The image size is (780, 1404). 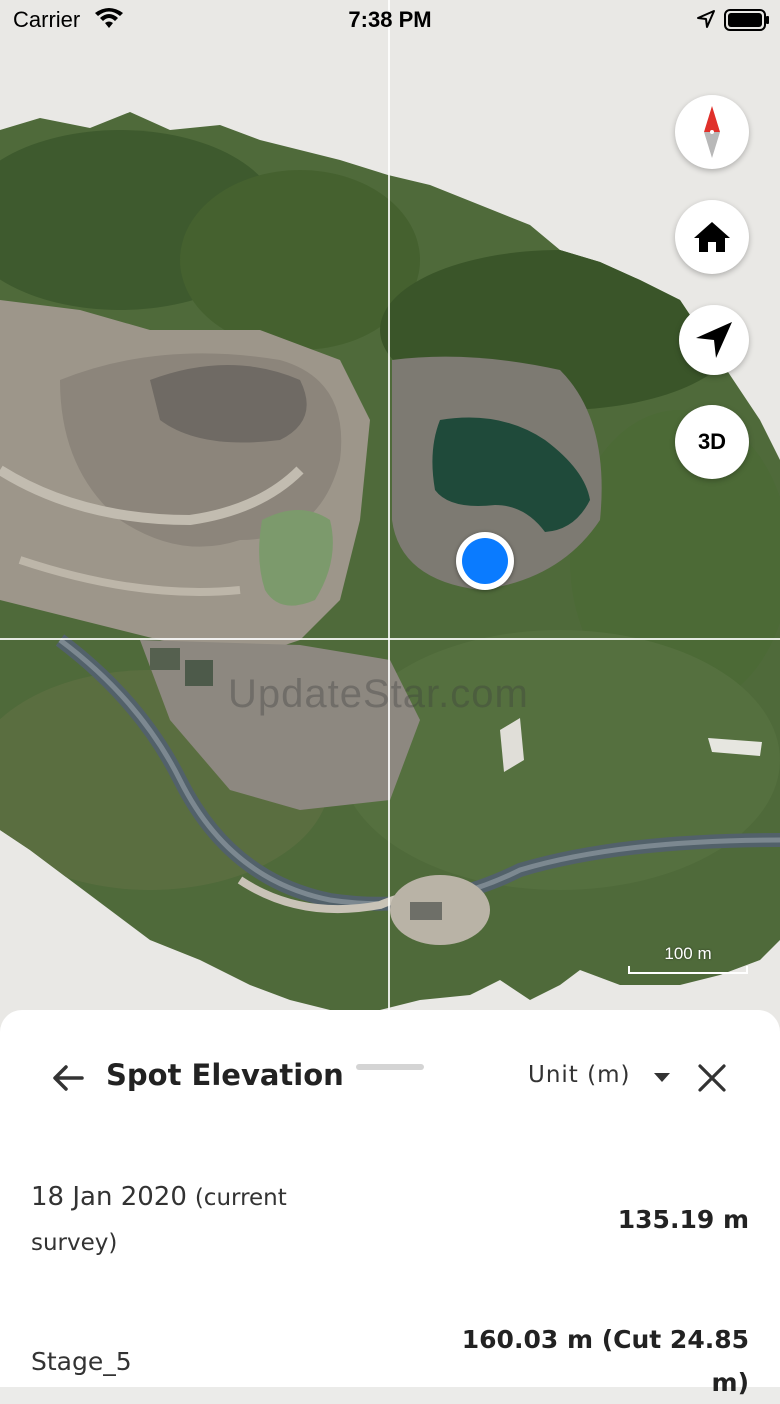 I want to click on clock: 7:38 PM, so click(x=390, y=19).